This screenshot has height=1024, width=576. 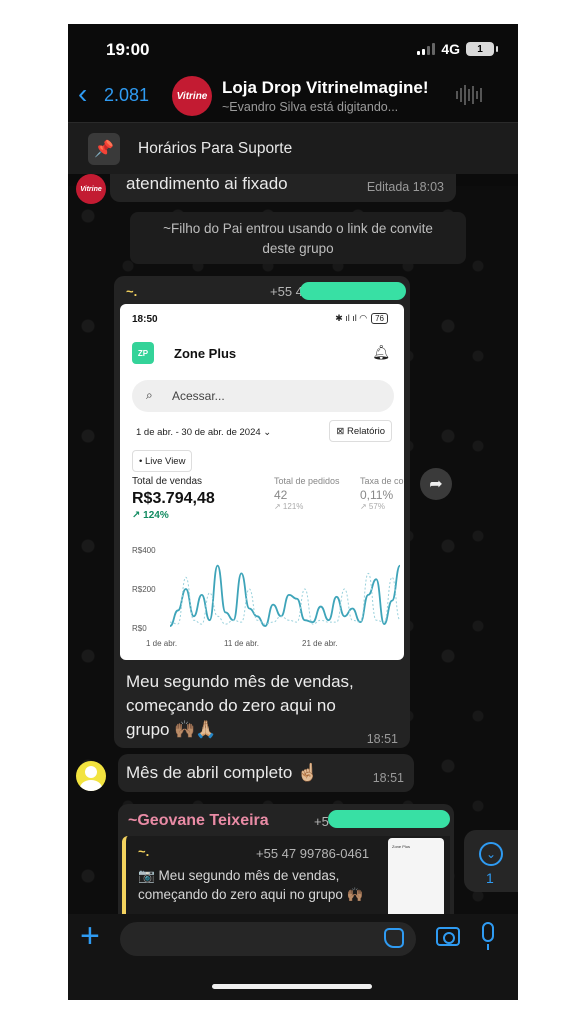 What do you see at coordinates (207, 183) in the screenshot?
I see `message-text: atendimento ai fixado` at bounding box center [207, 183].